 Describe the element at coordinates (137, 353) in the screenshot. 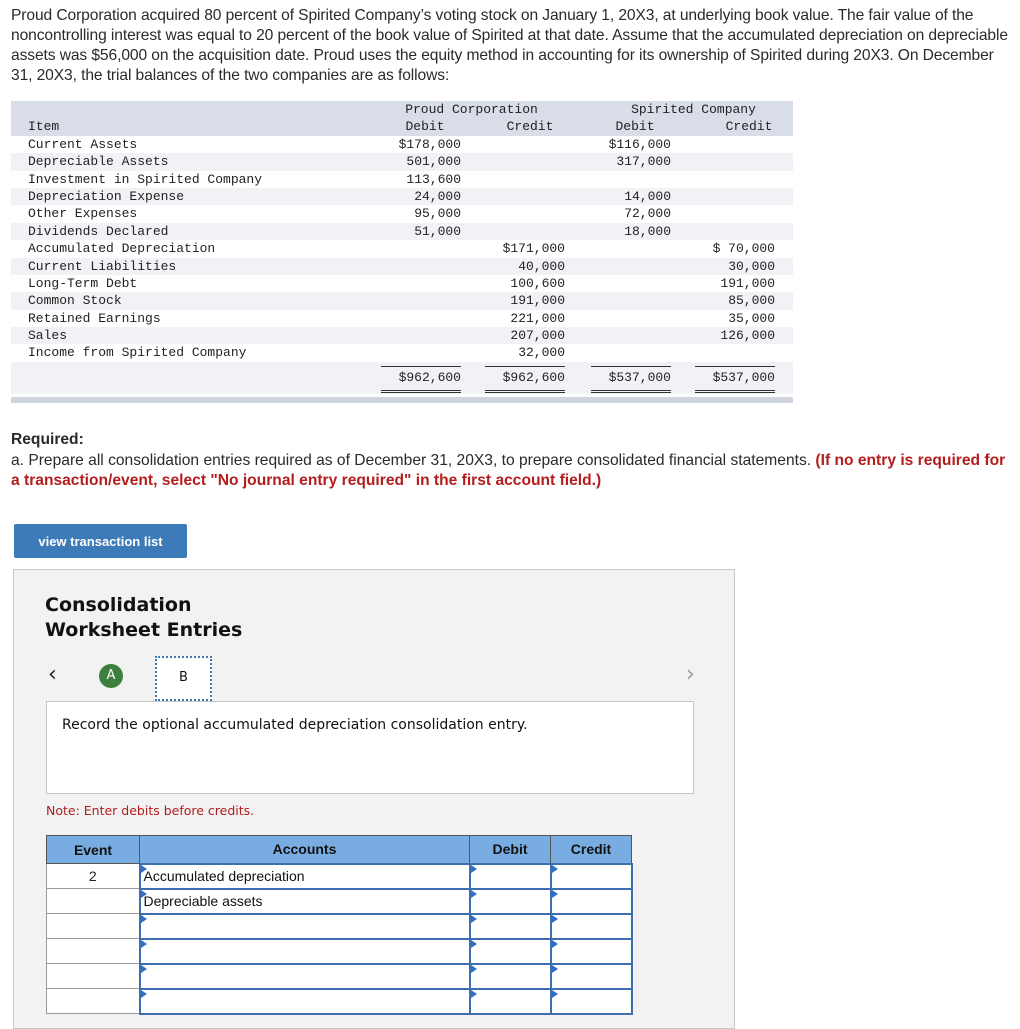

I see `row-item: Income from Spirited Company` at that location.